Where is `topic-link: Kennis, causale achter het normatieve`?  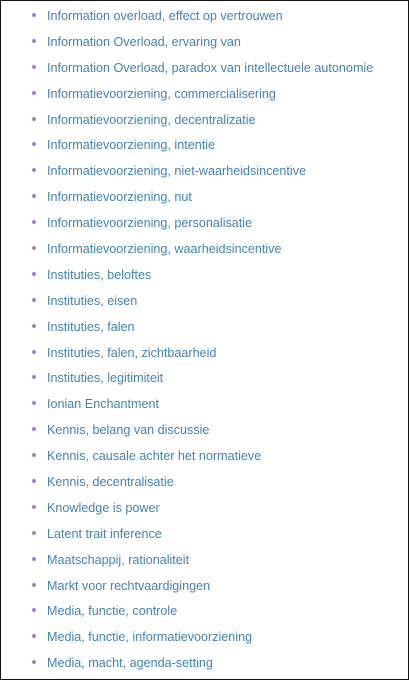
topic-link: Kennis, causale achter het normatieve is located at coordinates (154, 456).